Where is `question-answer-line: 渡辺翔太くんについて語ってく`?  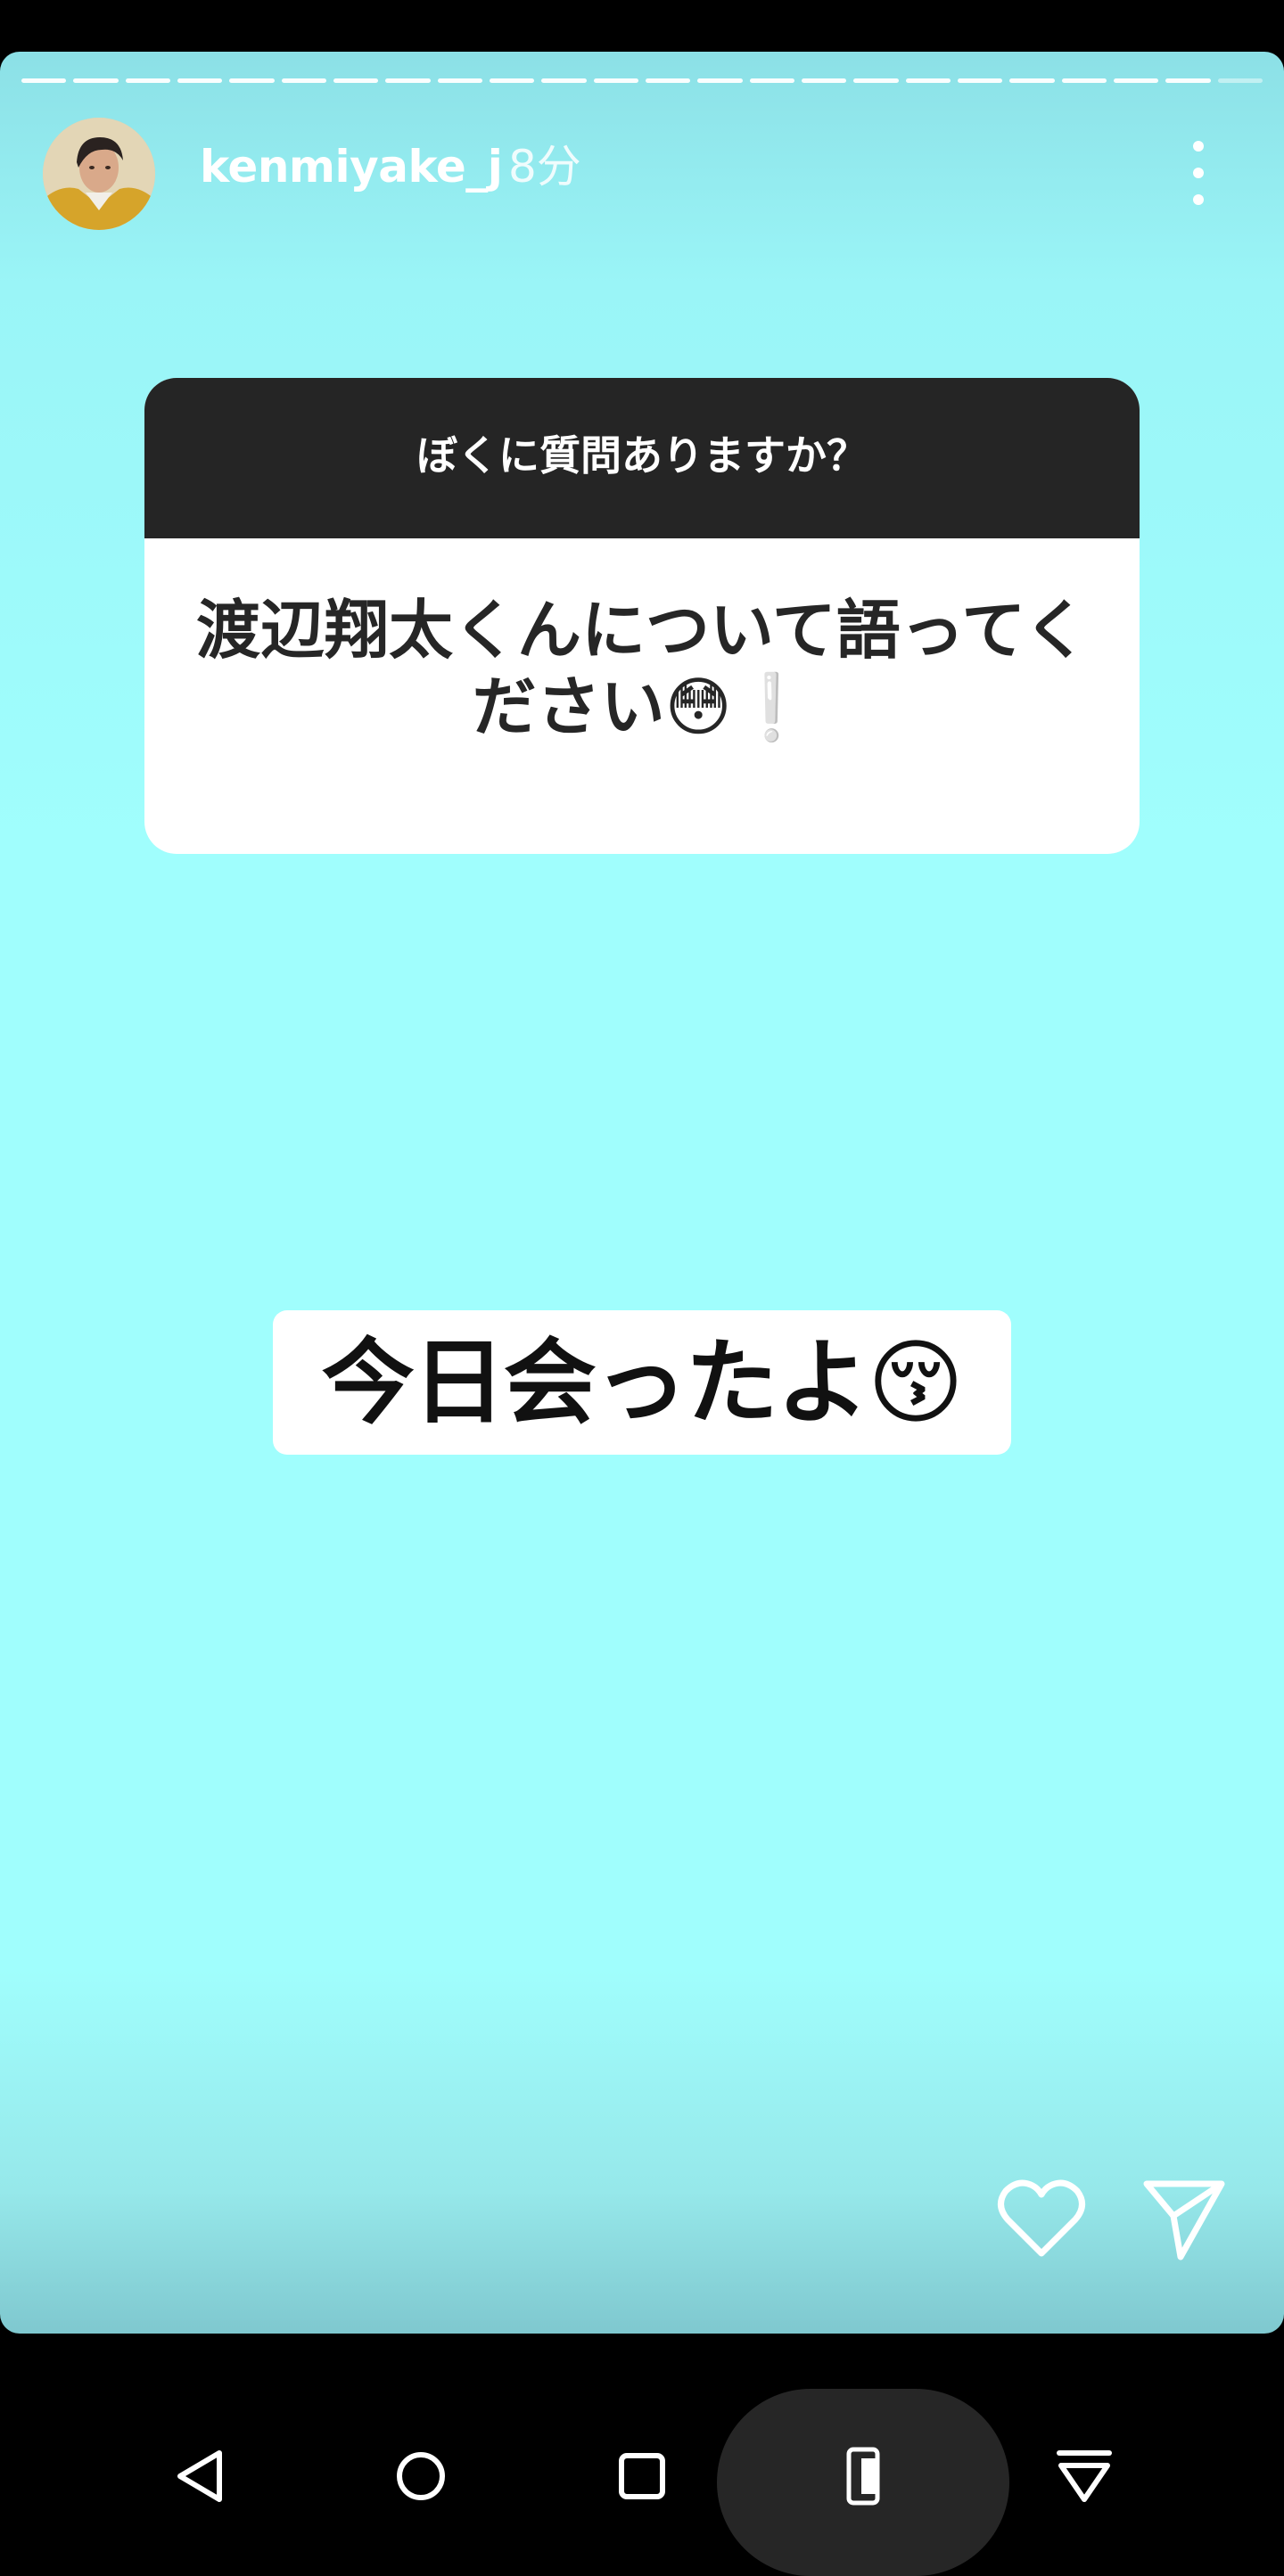
question-answer-line: 渡辺翔太くんについて語ってく is located at coordinates (642, 630).